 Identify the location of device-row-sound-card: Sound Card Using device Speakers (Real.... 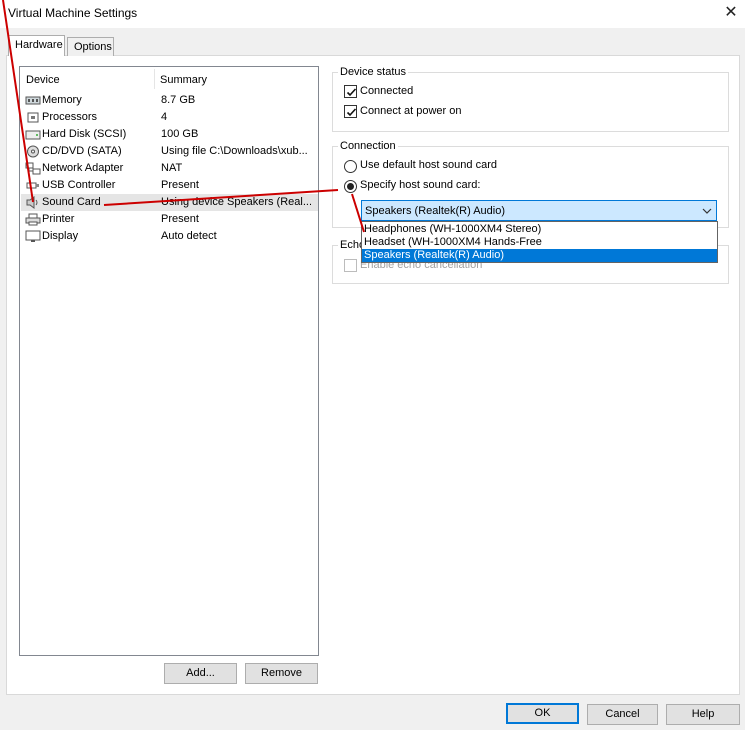
(169, 202).